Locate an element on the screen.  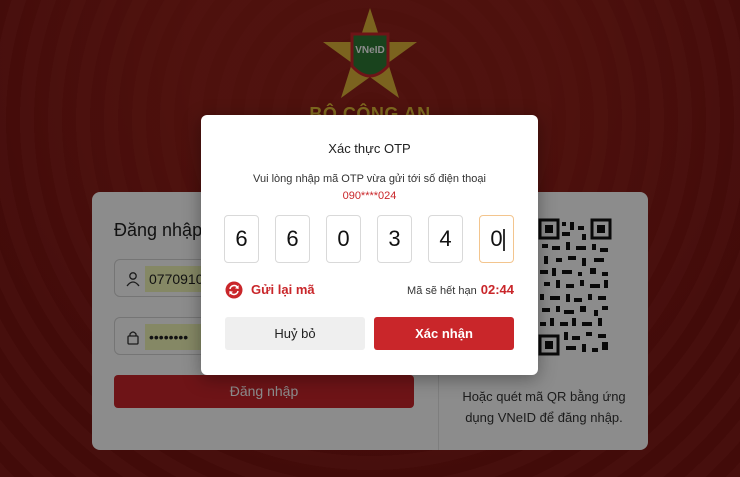
expiry-timer: 02:44 is located at coordinates (497, 289).